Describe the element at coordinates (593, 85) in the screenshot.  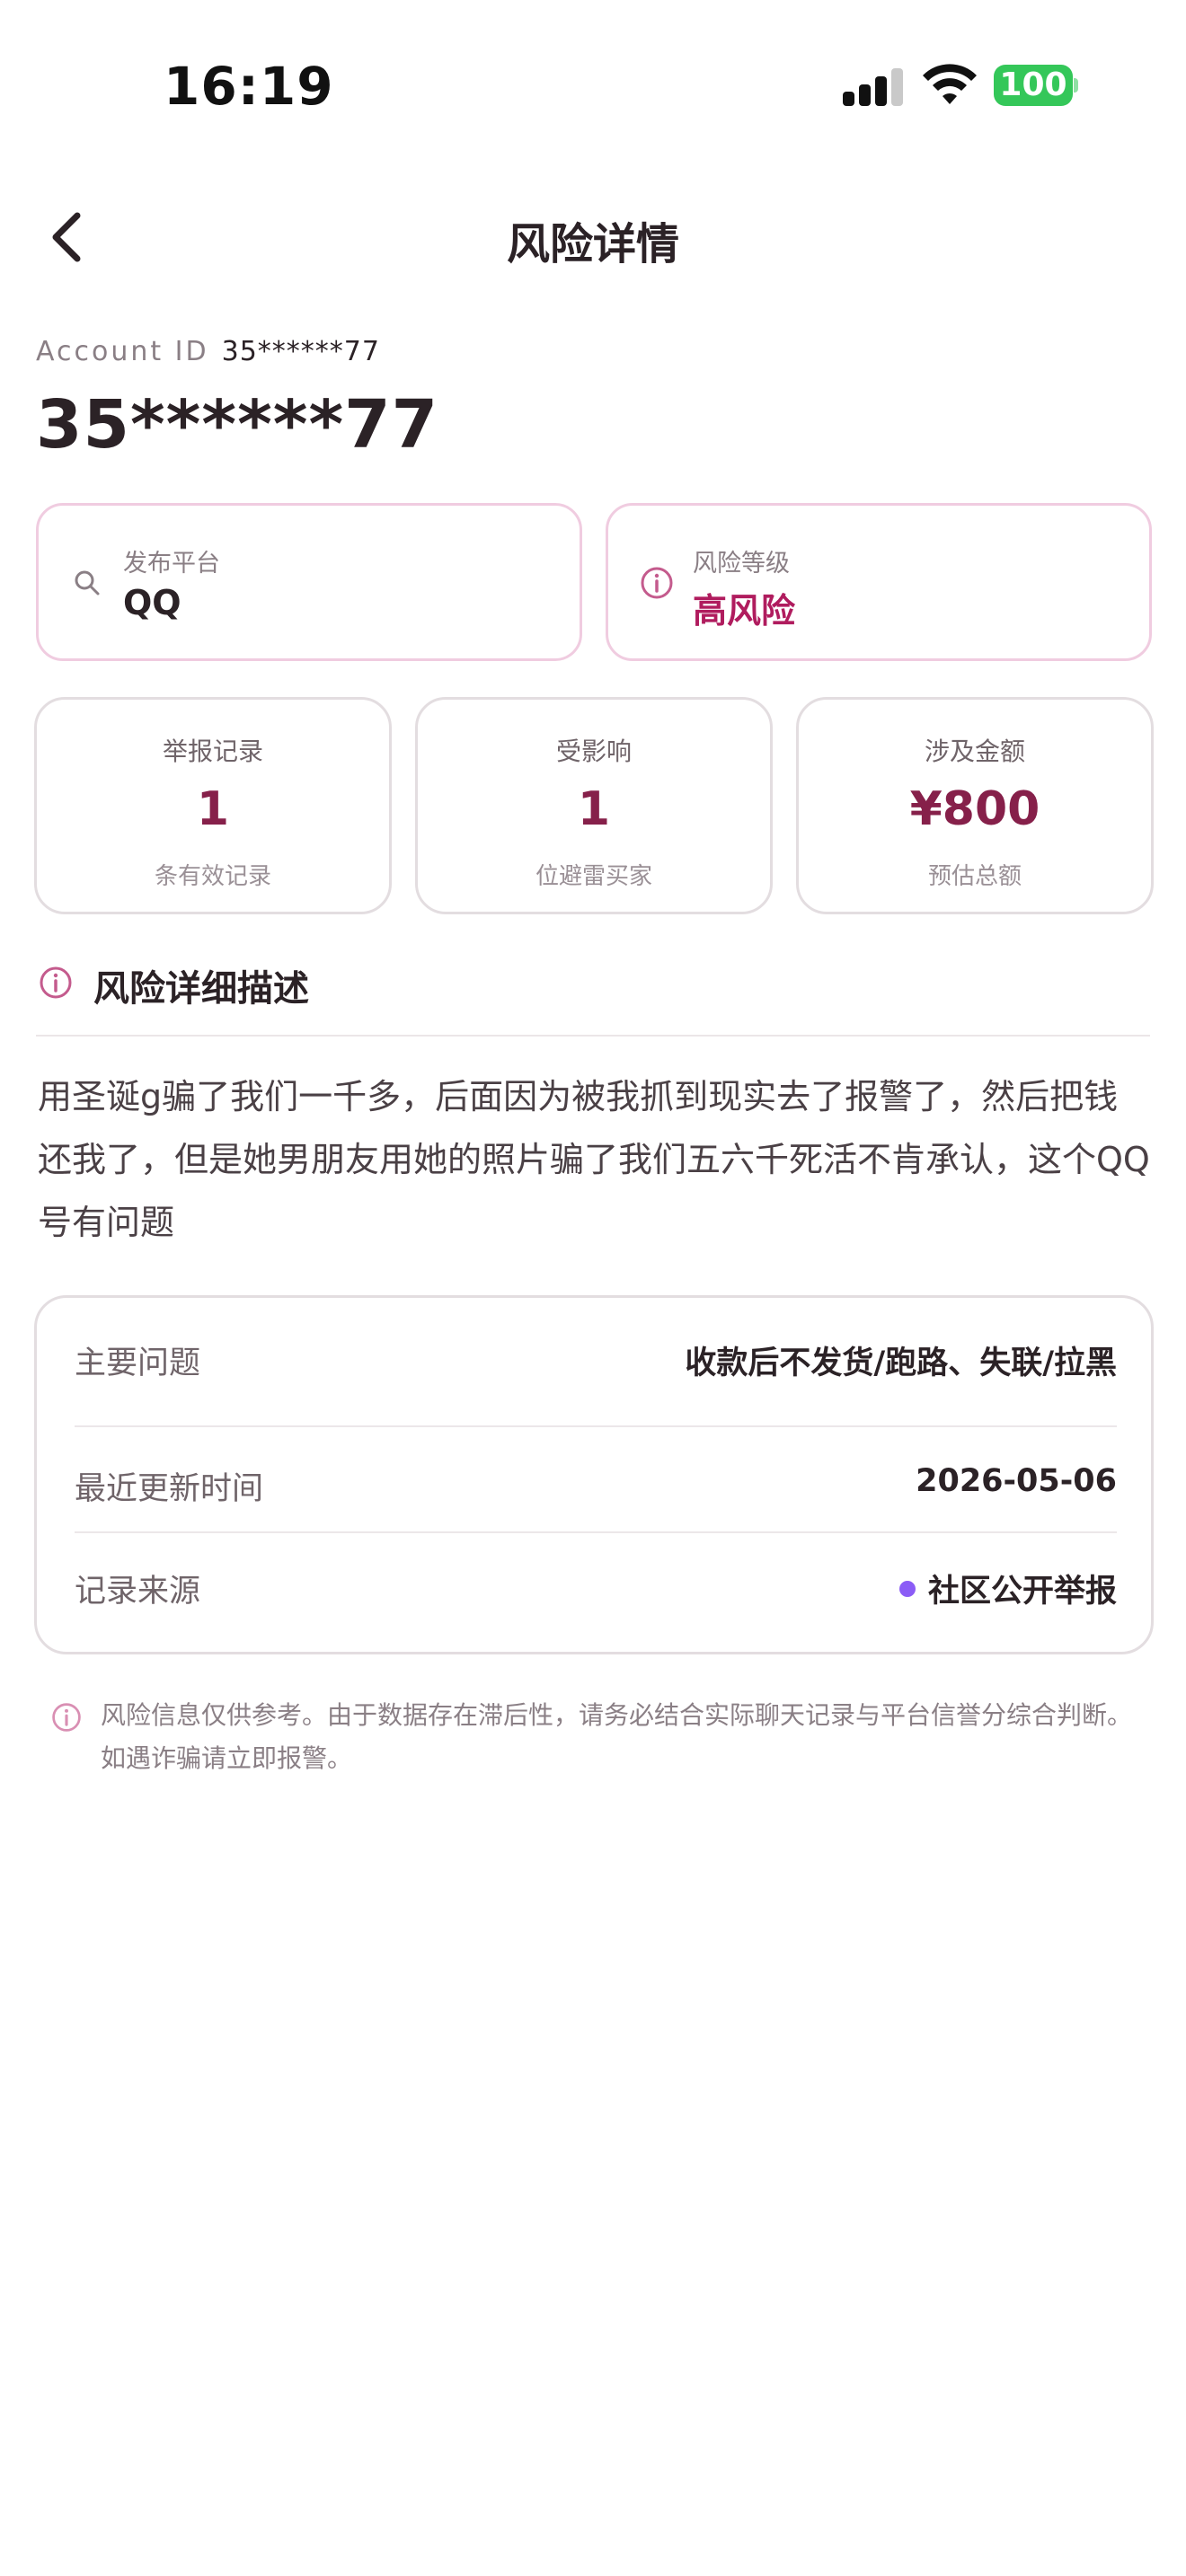
I see `status-bar: 16:19 100` at that location.